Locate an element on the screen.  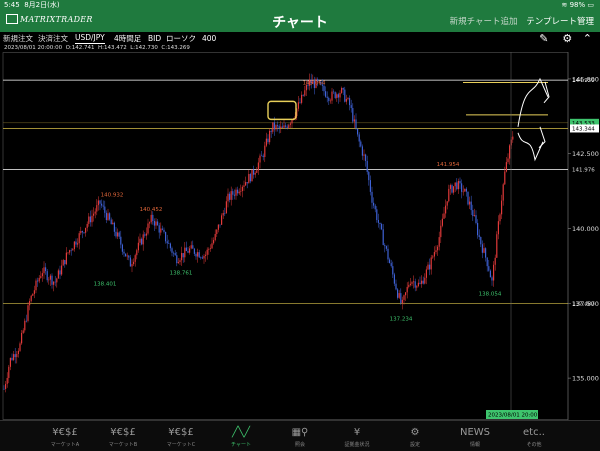
nav-bar: MATRIXTRADER チャート 新規チャート追加 テンプレート管理 is located at coordinates (300, 21).